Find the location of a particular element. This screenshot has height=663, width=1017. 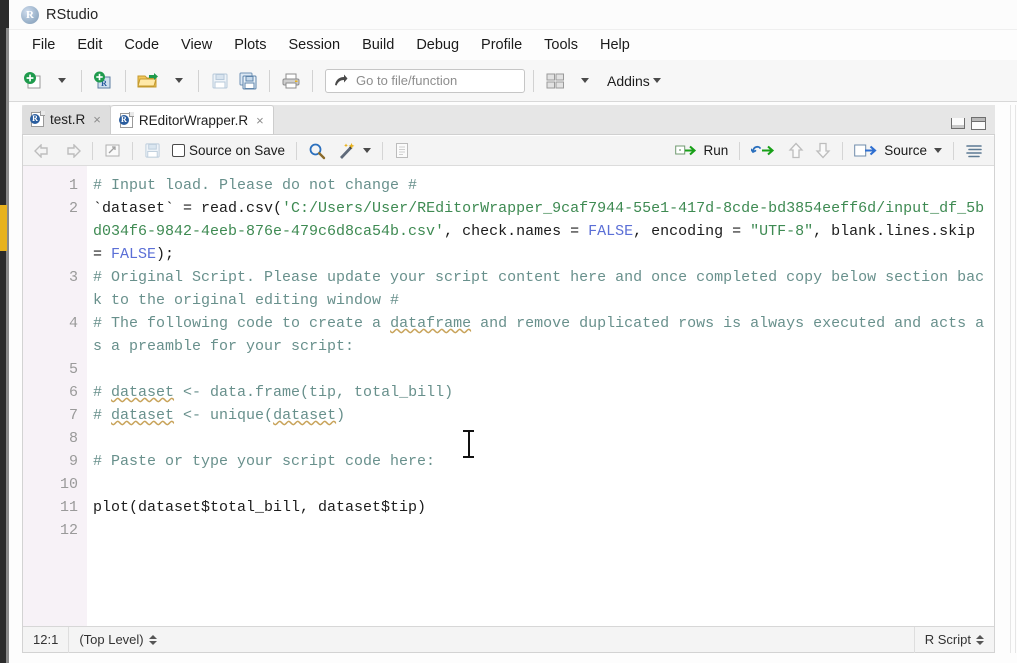

line-number: 4 is located at coordinates (73, 323).